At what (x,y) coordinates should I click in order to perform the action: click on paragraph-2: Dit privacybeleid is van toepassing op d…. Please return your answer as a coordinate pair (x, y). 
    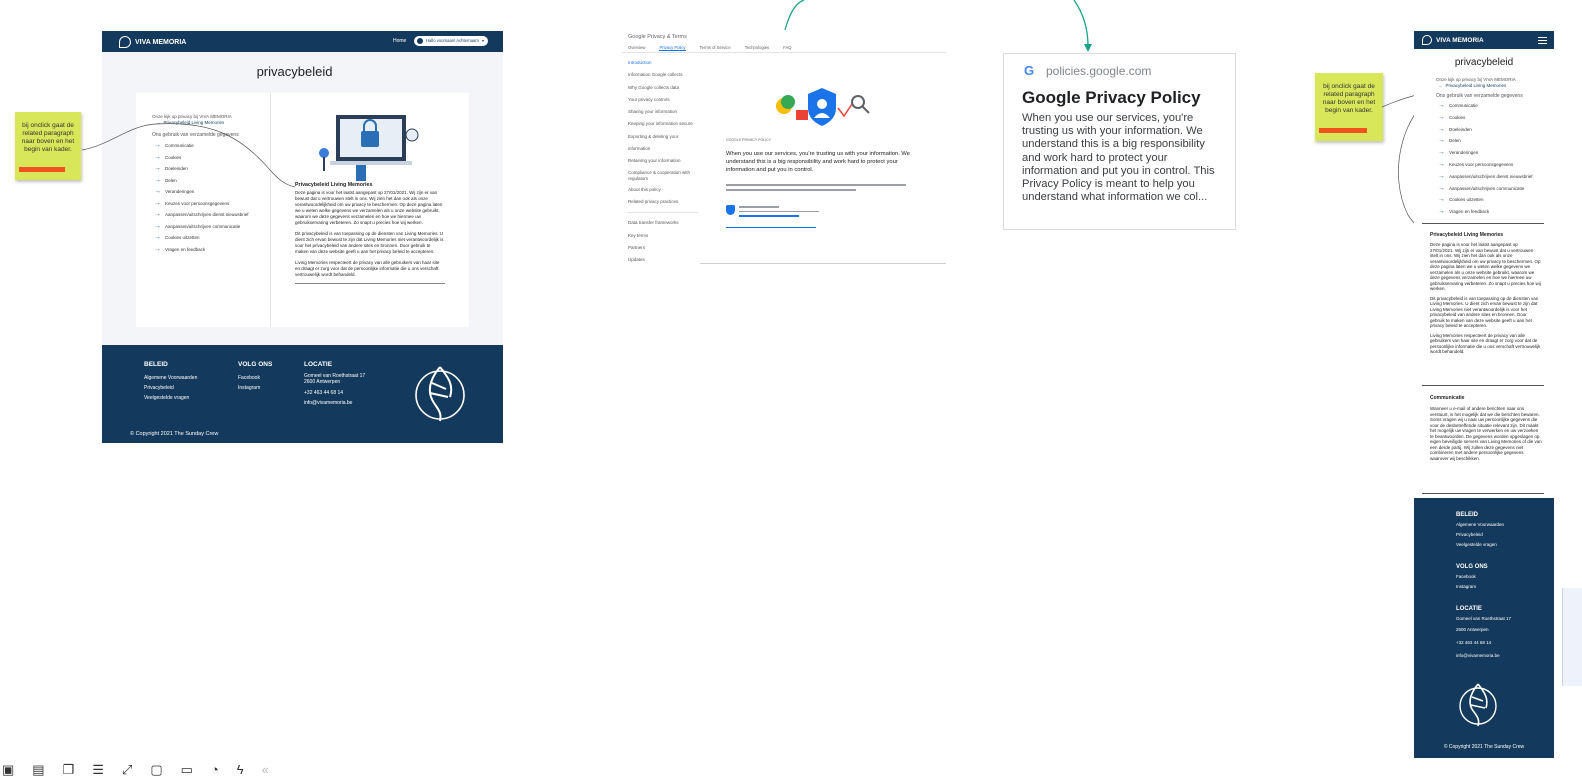
    Looking at the image, I should click on (369, 242).